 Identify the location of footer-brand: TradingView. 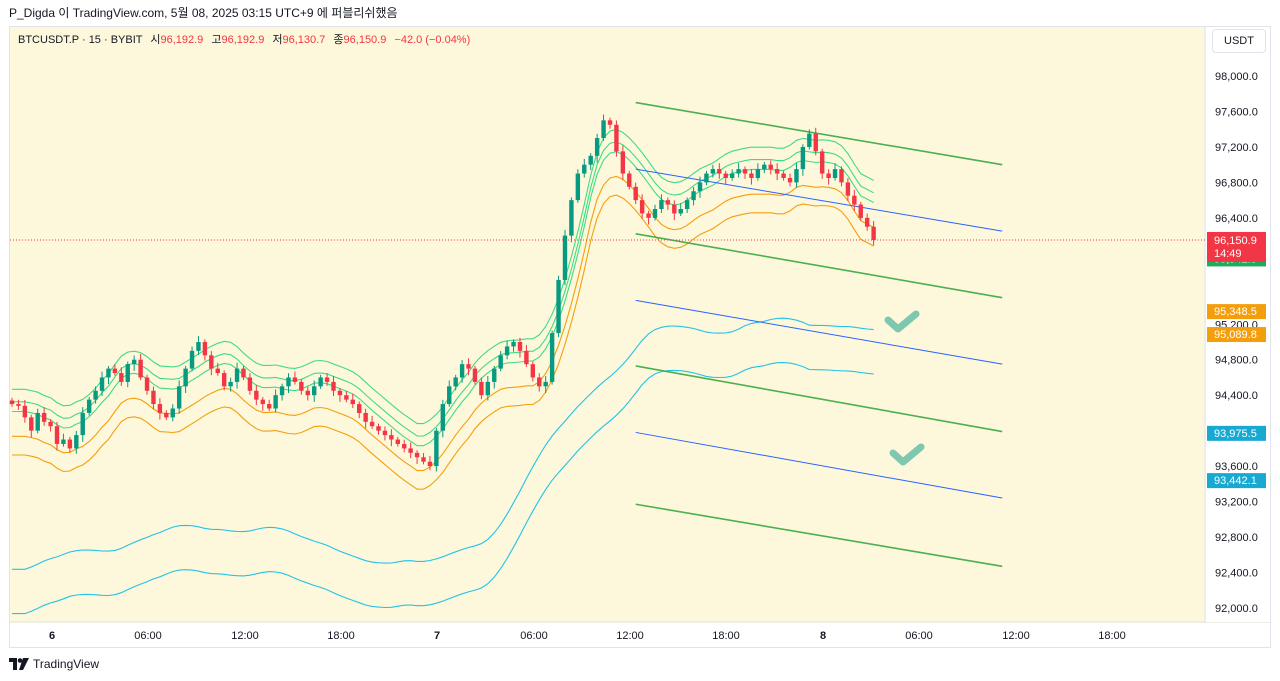
(54, 664).